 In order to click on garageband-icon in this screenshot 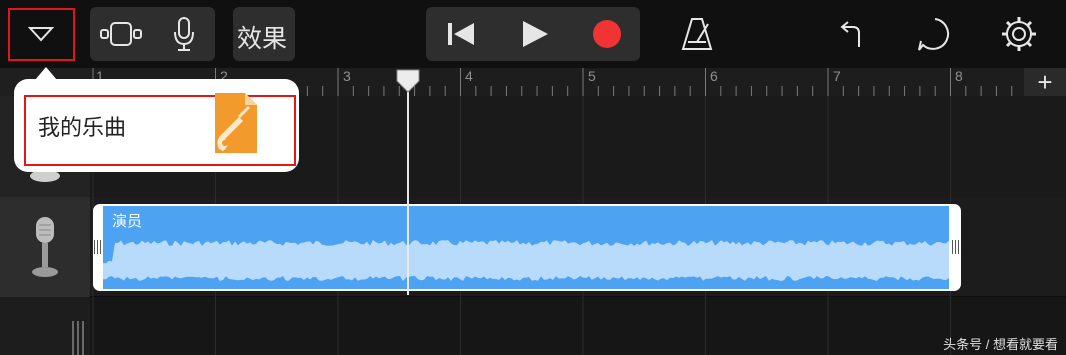, I will do `click(235, 123)`.